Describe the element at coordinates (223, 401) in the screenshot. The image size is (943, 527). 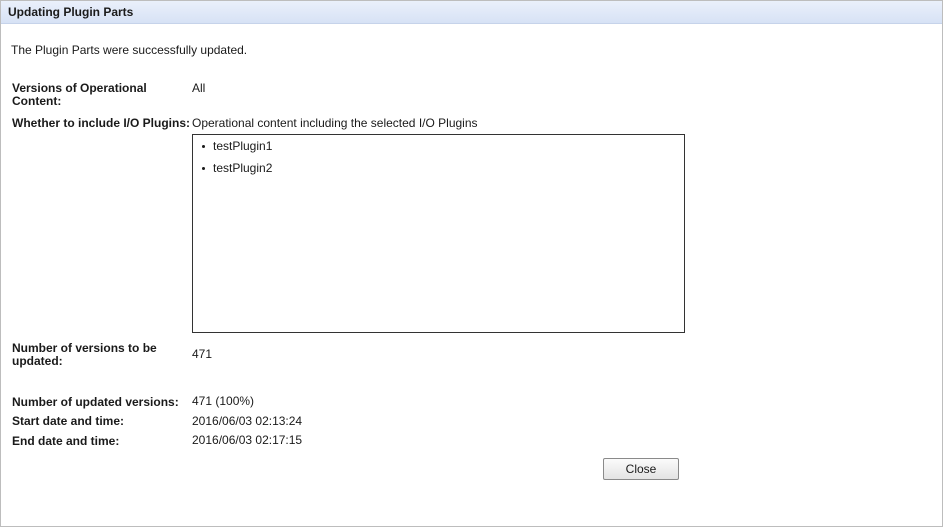
I see `num-updated-value: 471 (100%)` at that location.